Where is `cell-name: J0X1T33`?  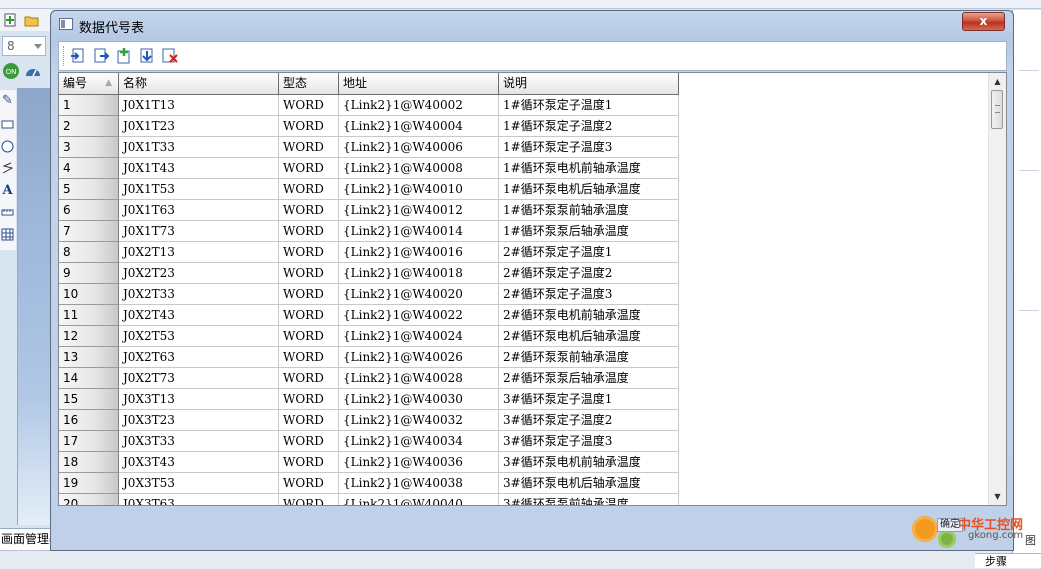
cell-name: J0X1T33 is located at coordinates (199, 147).